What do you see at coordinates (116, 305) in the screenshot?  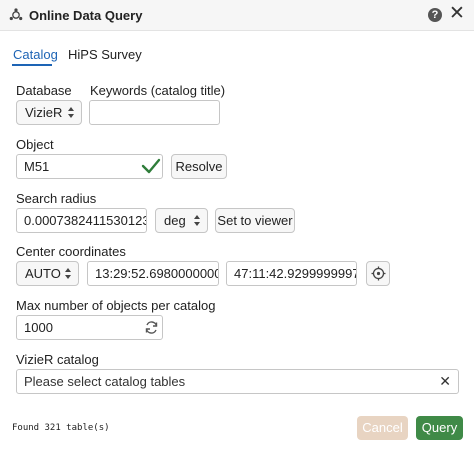 I see `max-objects-label: Max number of objects per catalog` at bounding box center [116, 305].